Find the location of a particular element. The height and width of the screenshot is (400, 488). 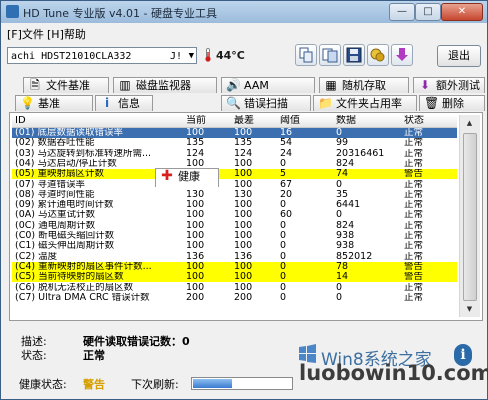

scroll-up-icon: ▲ is located at coordinates (469, 123).